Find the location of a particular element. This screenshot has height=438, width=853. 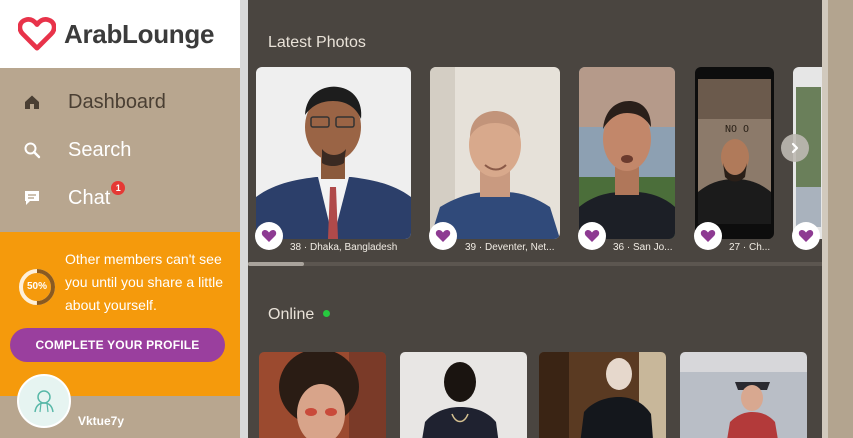

sidebar-item-chat: Chat 1 is located at coordinates (120, 198).